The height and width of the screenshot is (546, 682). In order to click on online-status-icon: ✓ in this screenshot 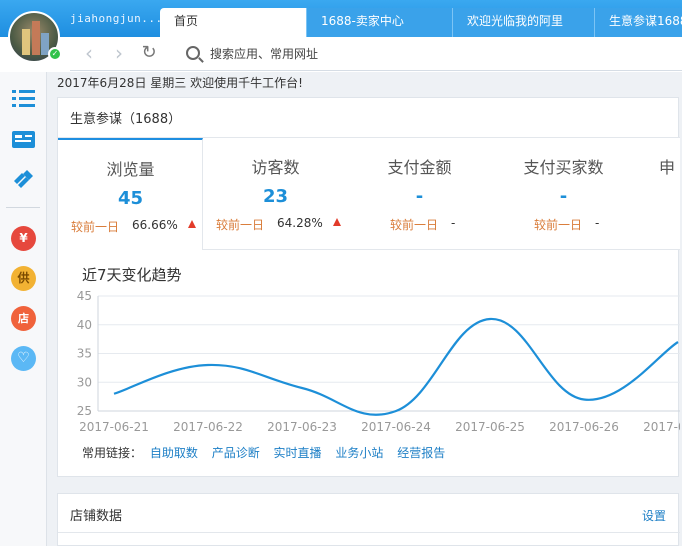, I will do `click(55, 54)`.